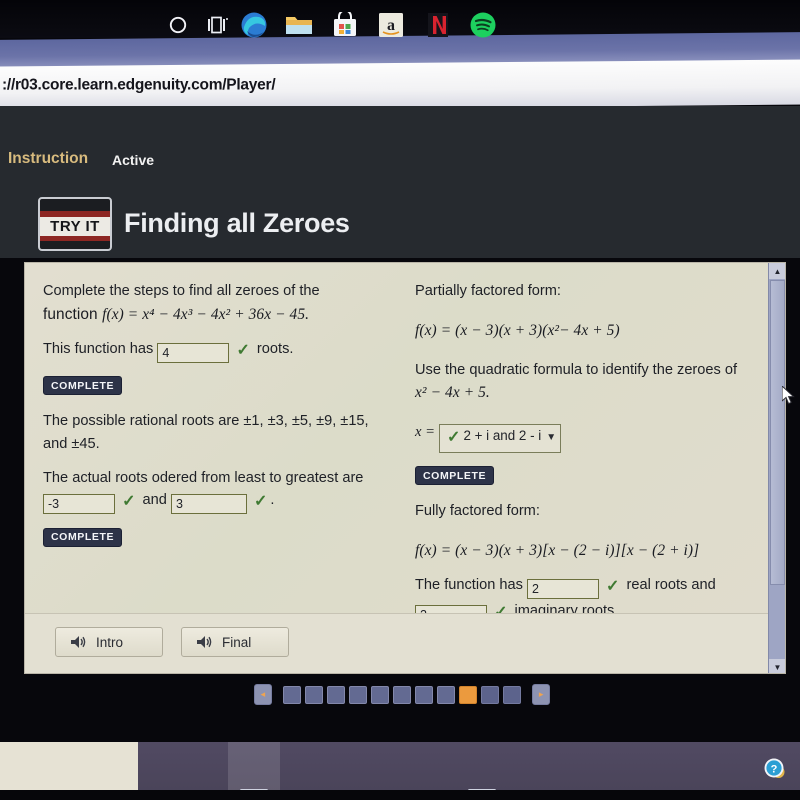  Describe the element at coordinates (397, 643) in the screenshot. I see `lesson-footer: Intro Final` at that location.